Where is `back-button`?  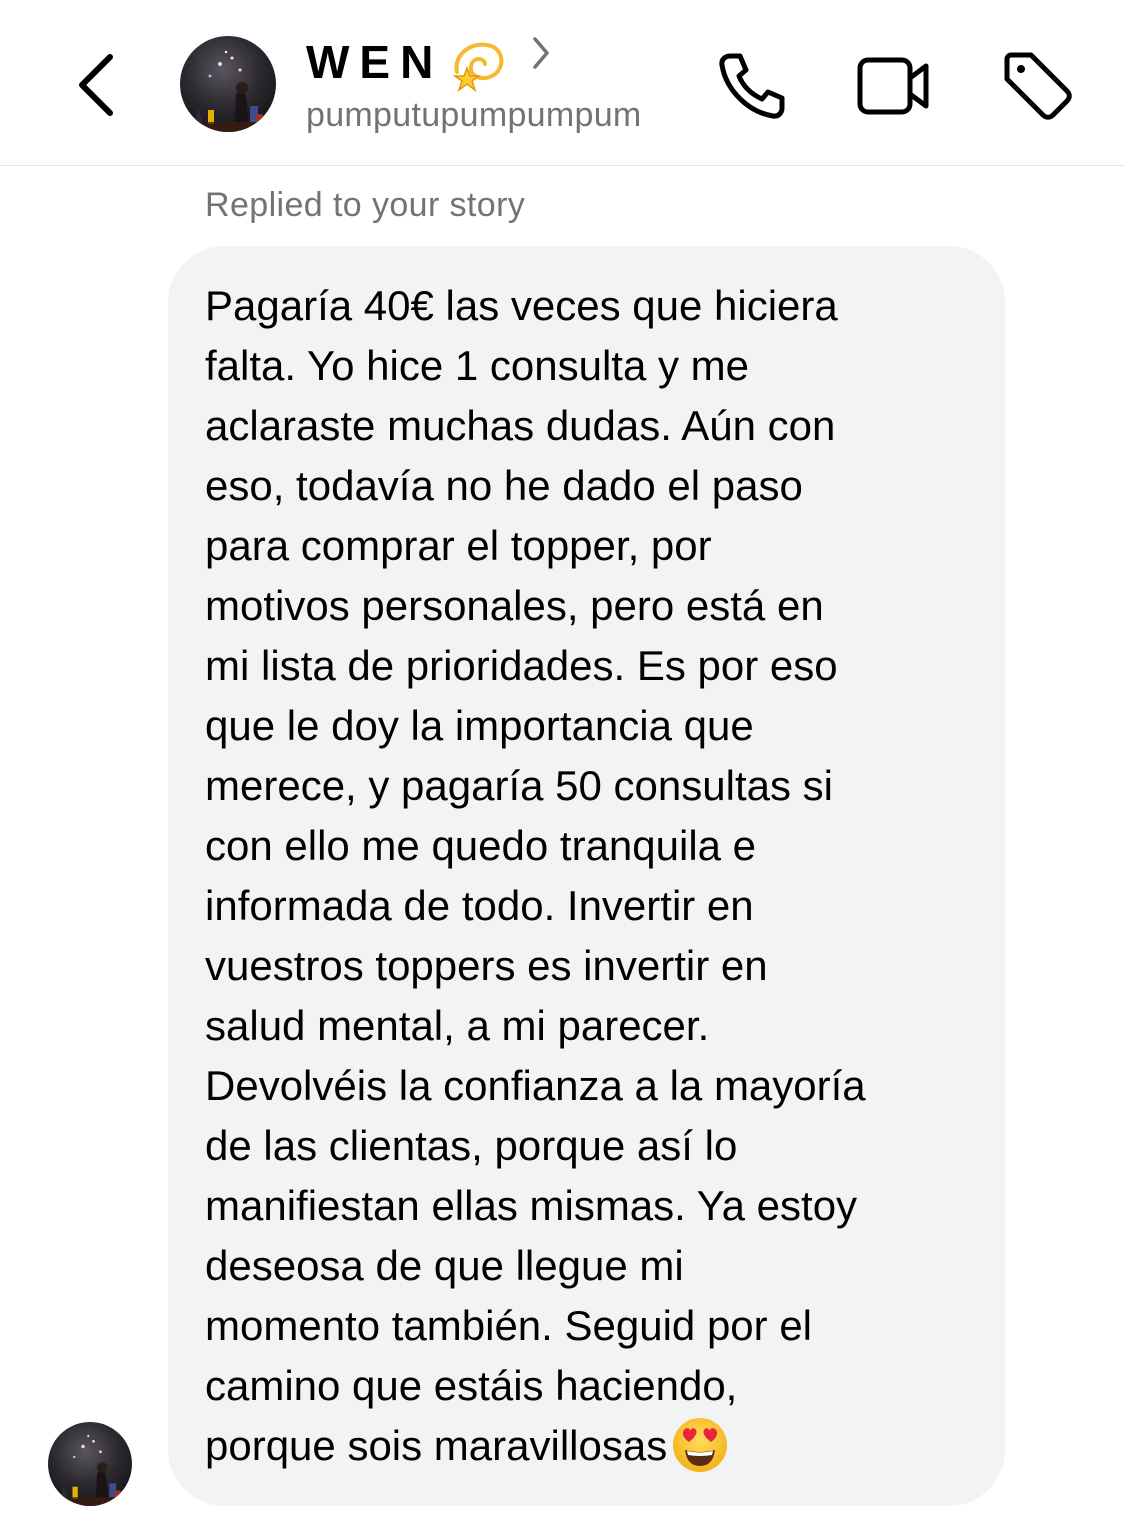 back-button is located at coordinates (96, 85).